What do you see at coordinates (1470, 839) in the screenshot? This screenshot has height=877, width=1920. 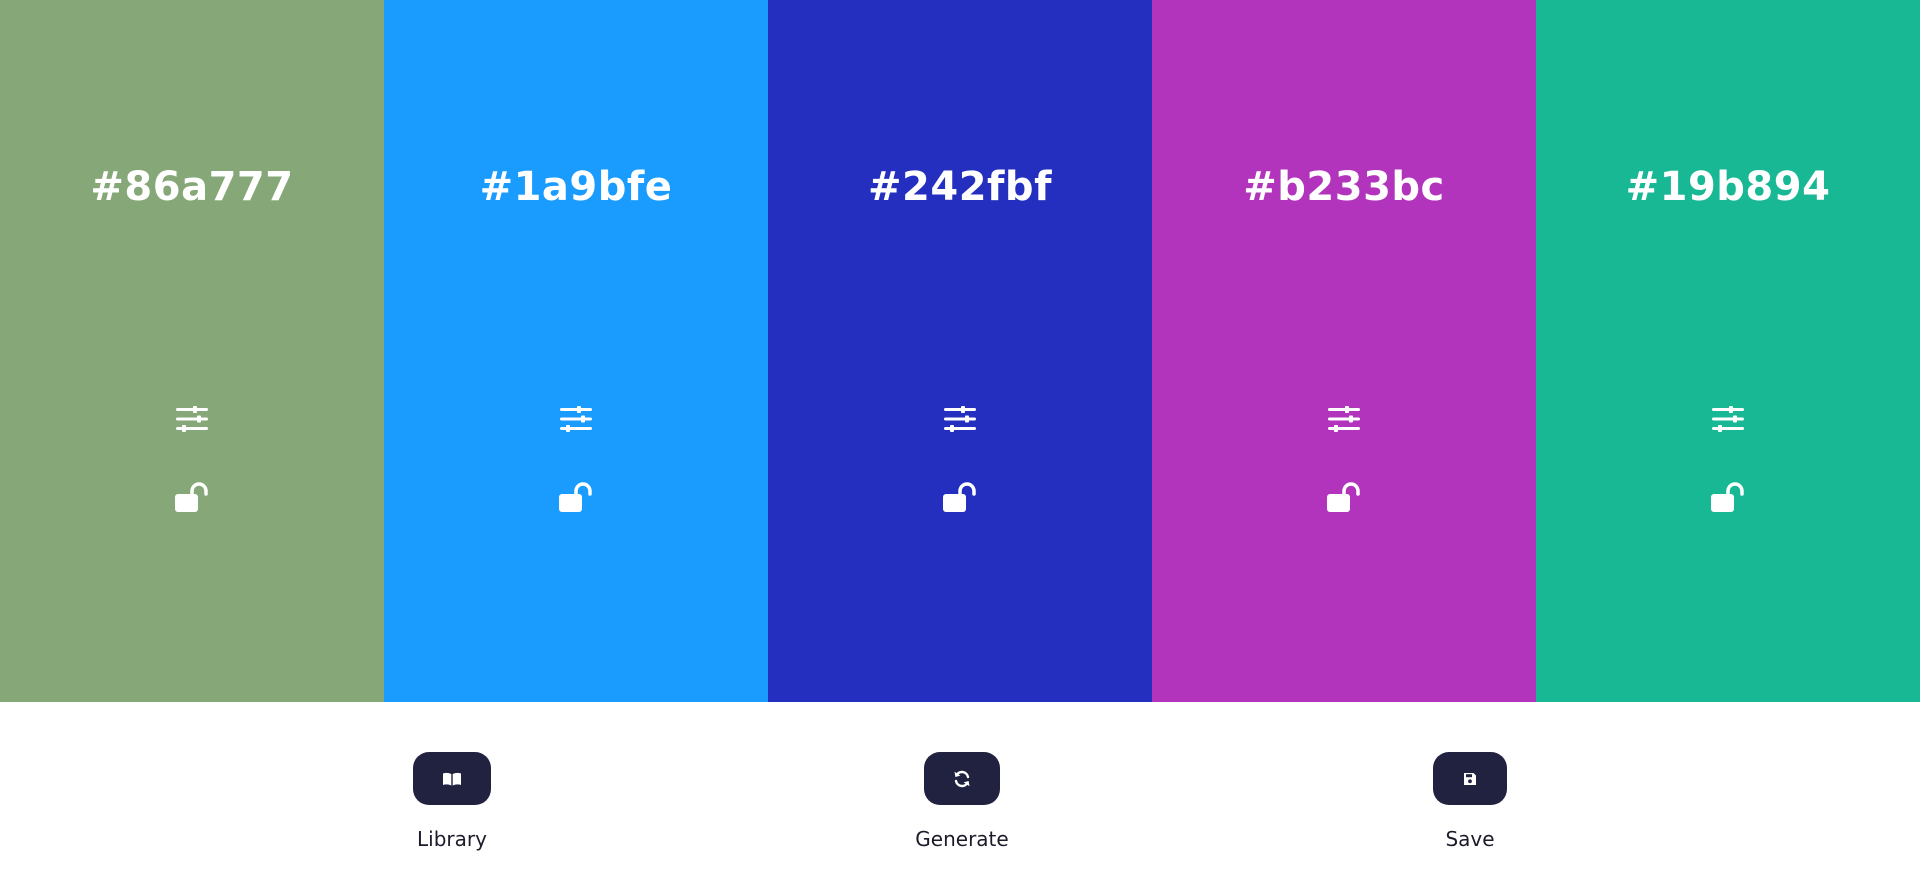 I see `save-label: Save` at bounding box center [1470, 839].